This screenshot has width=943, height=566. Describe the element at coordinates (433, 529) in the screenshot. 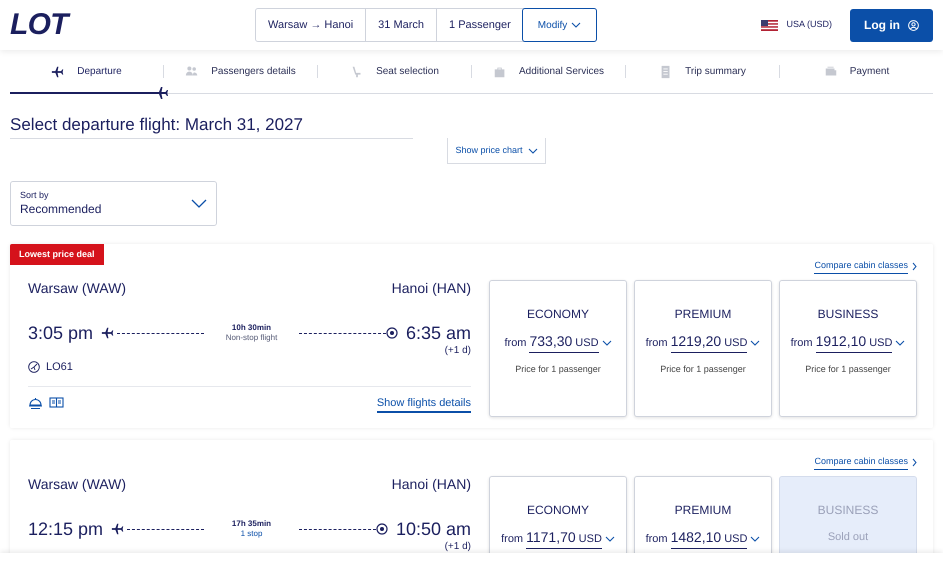

I see `arrival-time: 10:50 am` at that location.